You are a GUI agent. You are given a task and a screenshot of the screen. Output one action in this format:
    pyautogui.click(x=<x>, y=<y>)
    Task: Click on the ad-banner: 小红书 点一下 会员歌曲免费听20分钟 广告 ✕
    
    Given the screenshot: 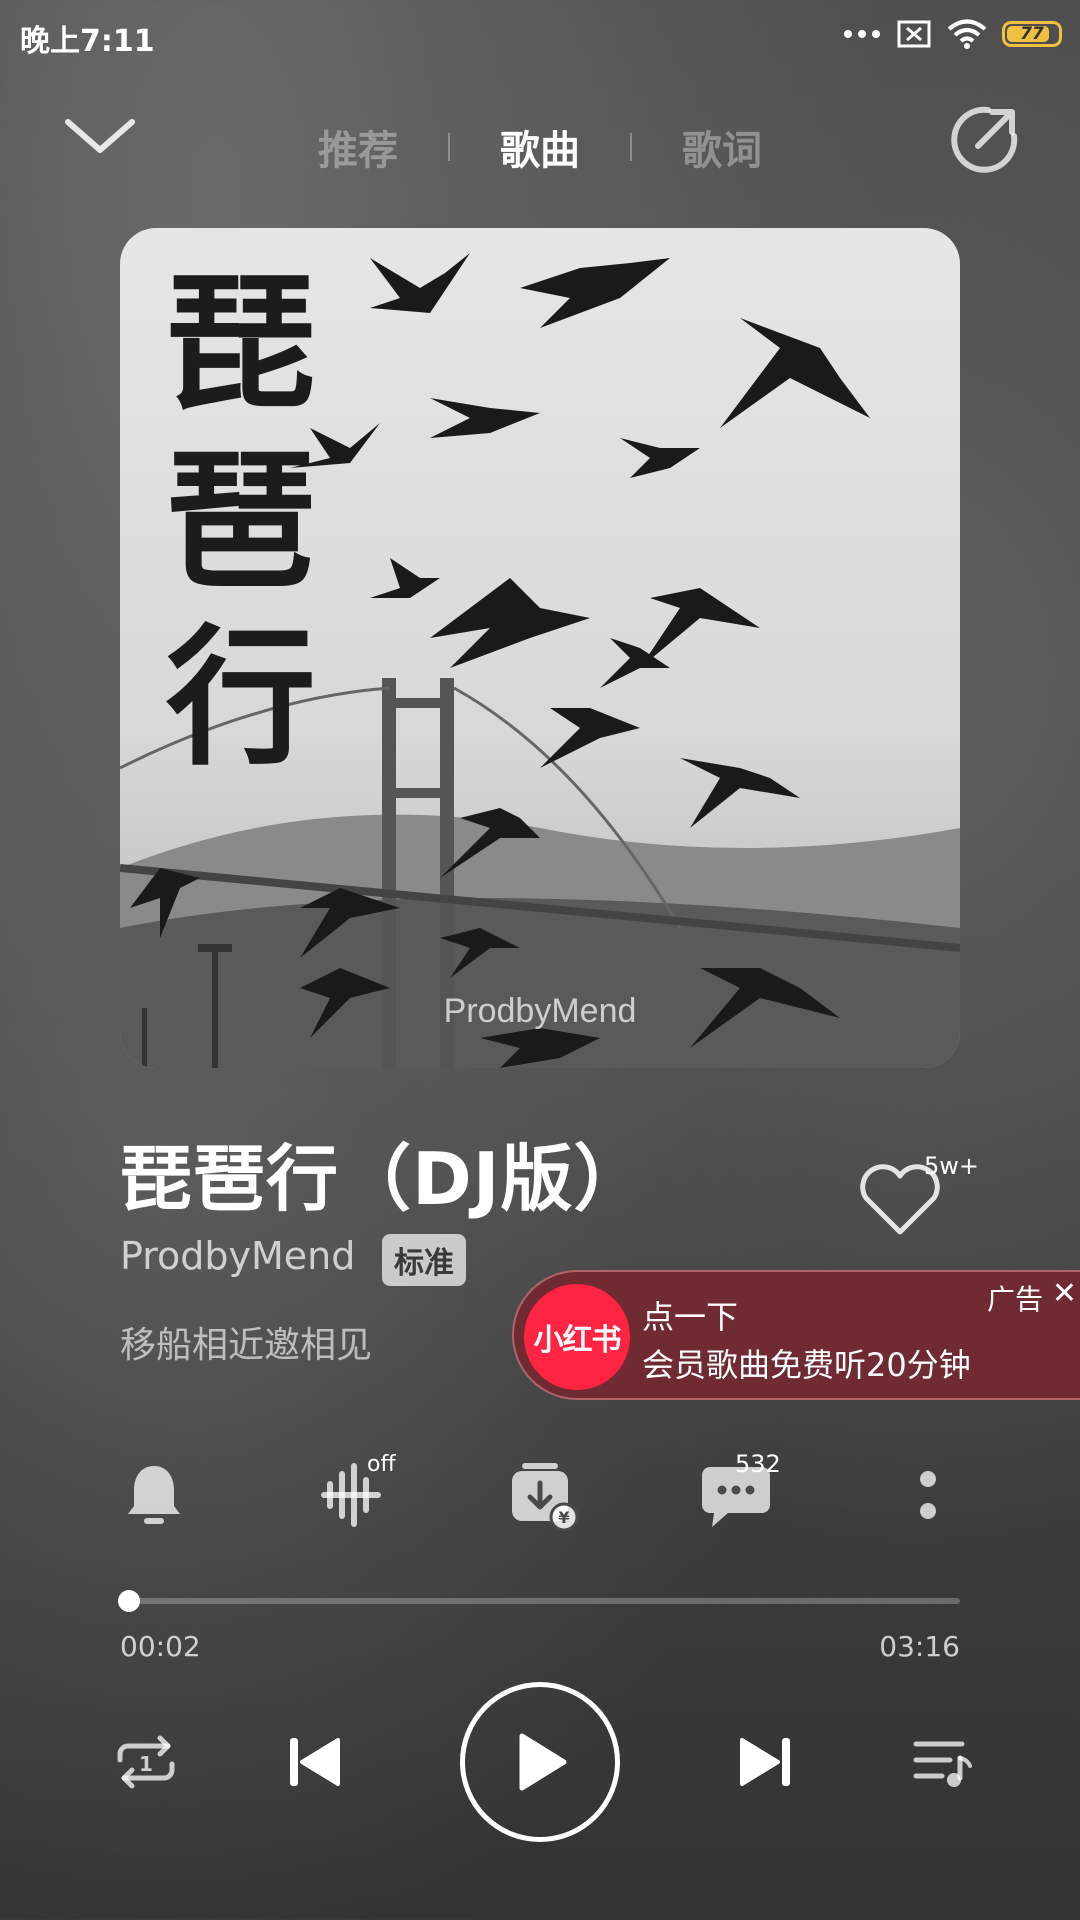 What is the action you would take?
    pyautogui.click(x=796, y=1335)
    